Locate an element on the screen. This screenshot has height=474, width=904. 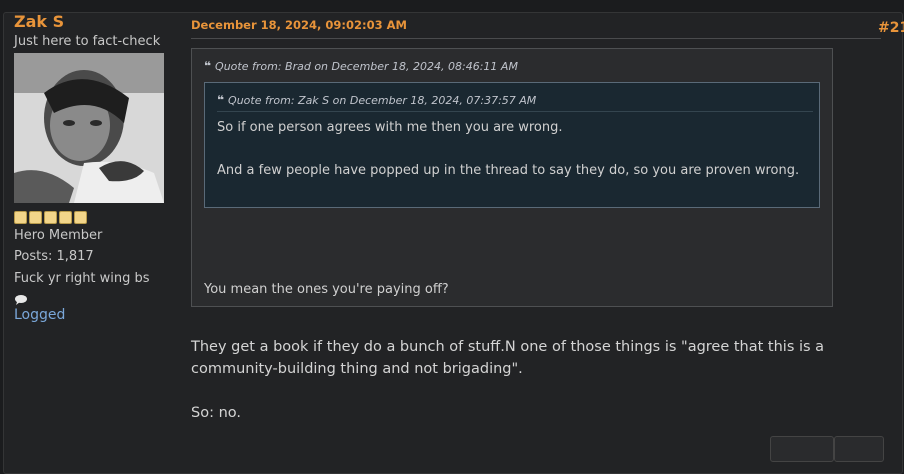
post-body-line: So: no. is located at coordinates (216, 413).